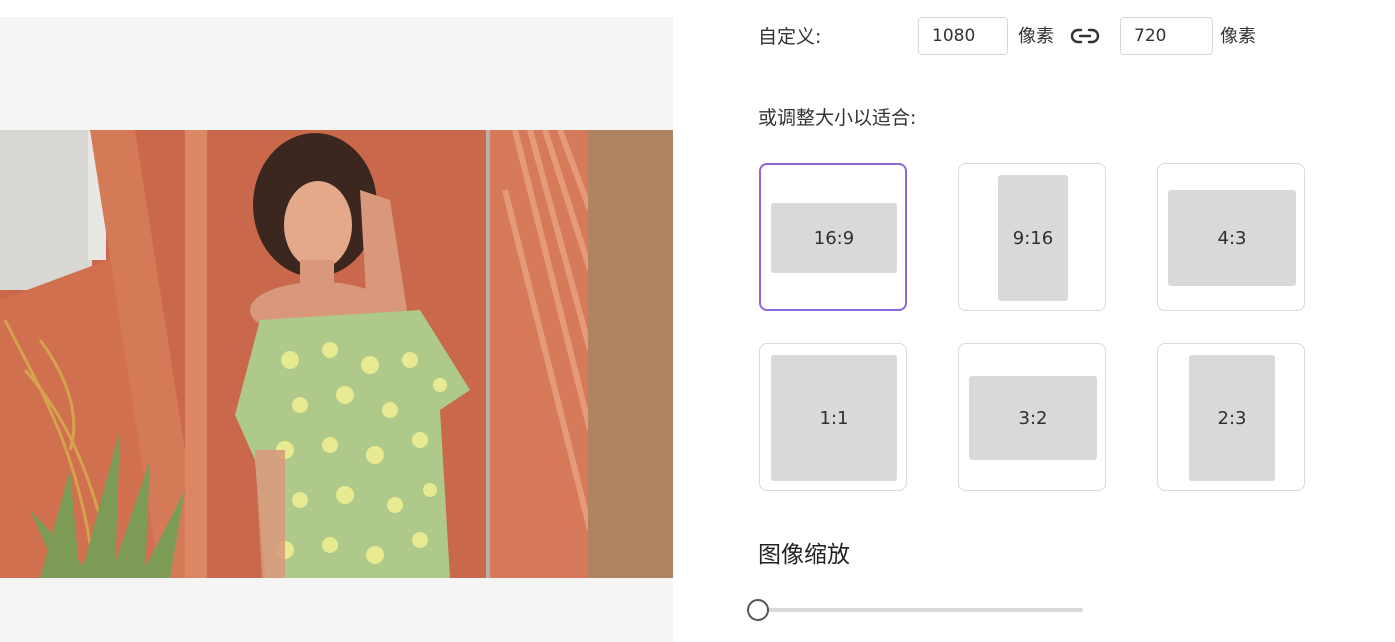 This screenshot has width=1395, height=642. I want to click on ratio-option-16-9: 16:9, so click(833, 237).